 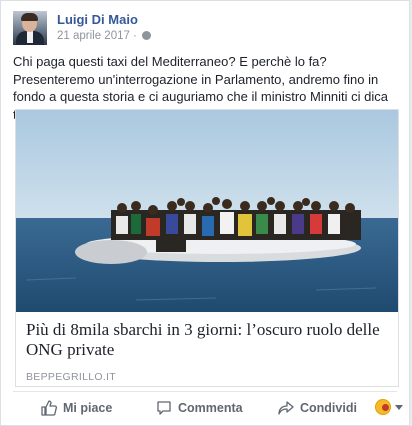 What do you see at coordinates (164, 408) in the screenshot?
I see `speech-bubble-icon` at bounding box center [164, 408].